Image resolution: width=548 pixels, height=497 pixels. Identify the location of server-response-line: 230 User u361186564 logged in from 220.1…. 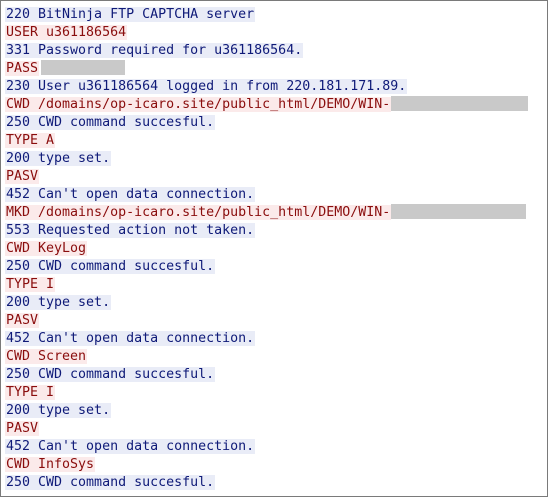
(206, 86).